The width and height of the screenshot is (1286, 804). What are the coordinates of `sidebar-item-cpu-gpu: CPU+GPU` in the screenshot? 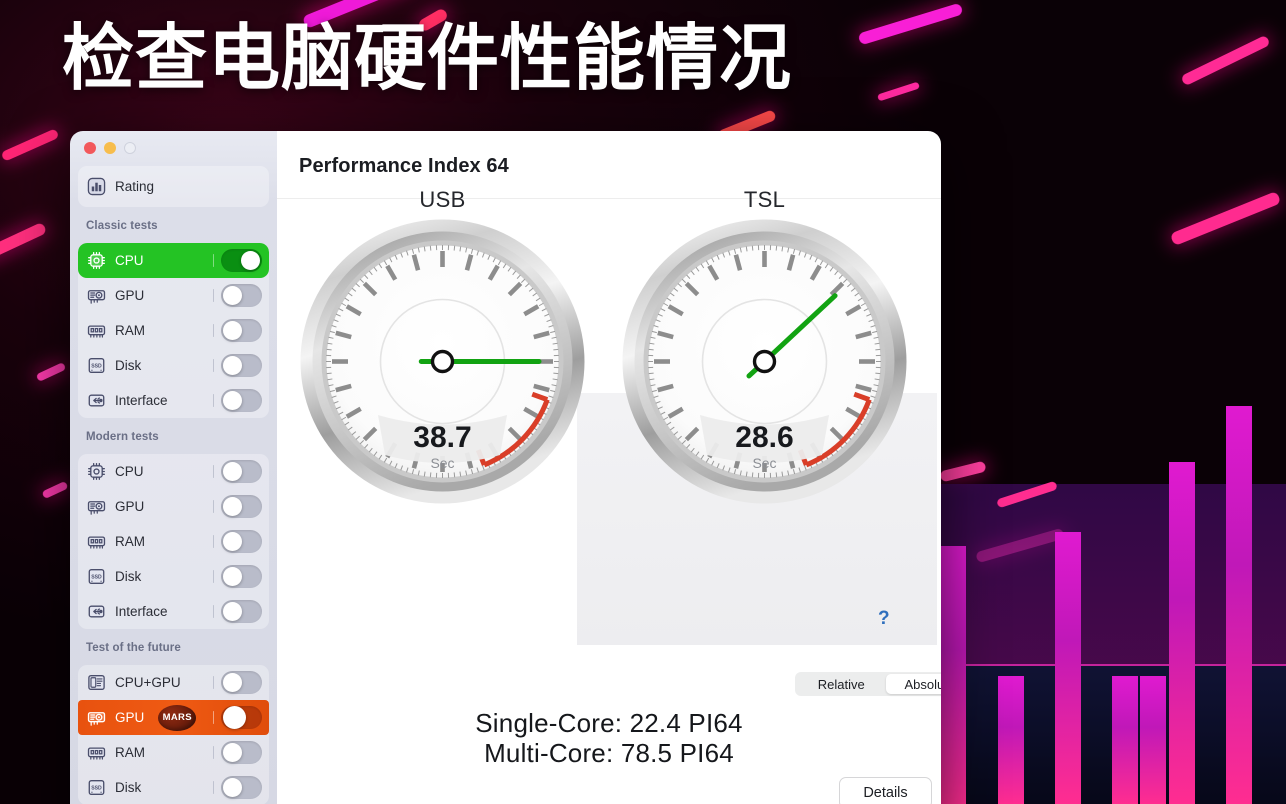 It's located at (173, 682).